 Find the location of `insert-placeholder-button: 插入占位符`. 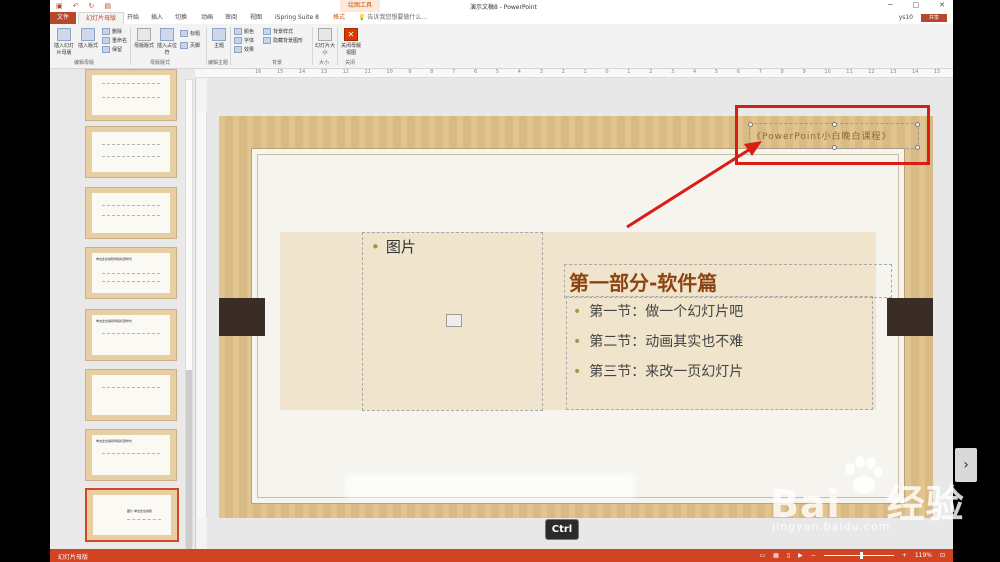

insert-placeholder-button: 插入占位符 is located at coordinates (167, 42).